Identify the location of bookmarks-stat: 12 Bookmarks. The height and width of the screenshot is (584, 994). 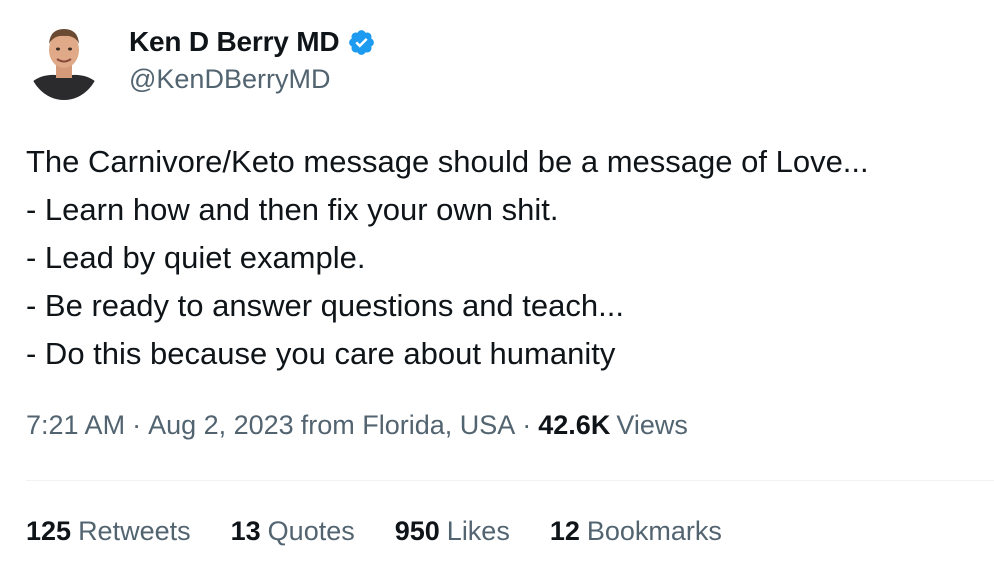
(636, 531).